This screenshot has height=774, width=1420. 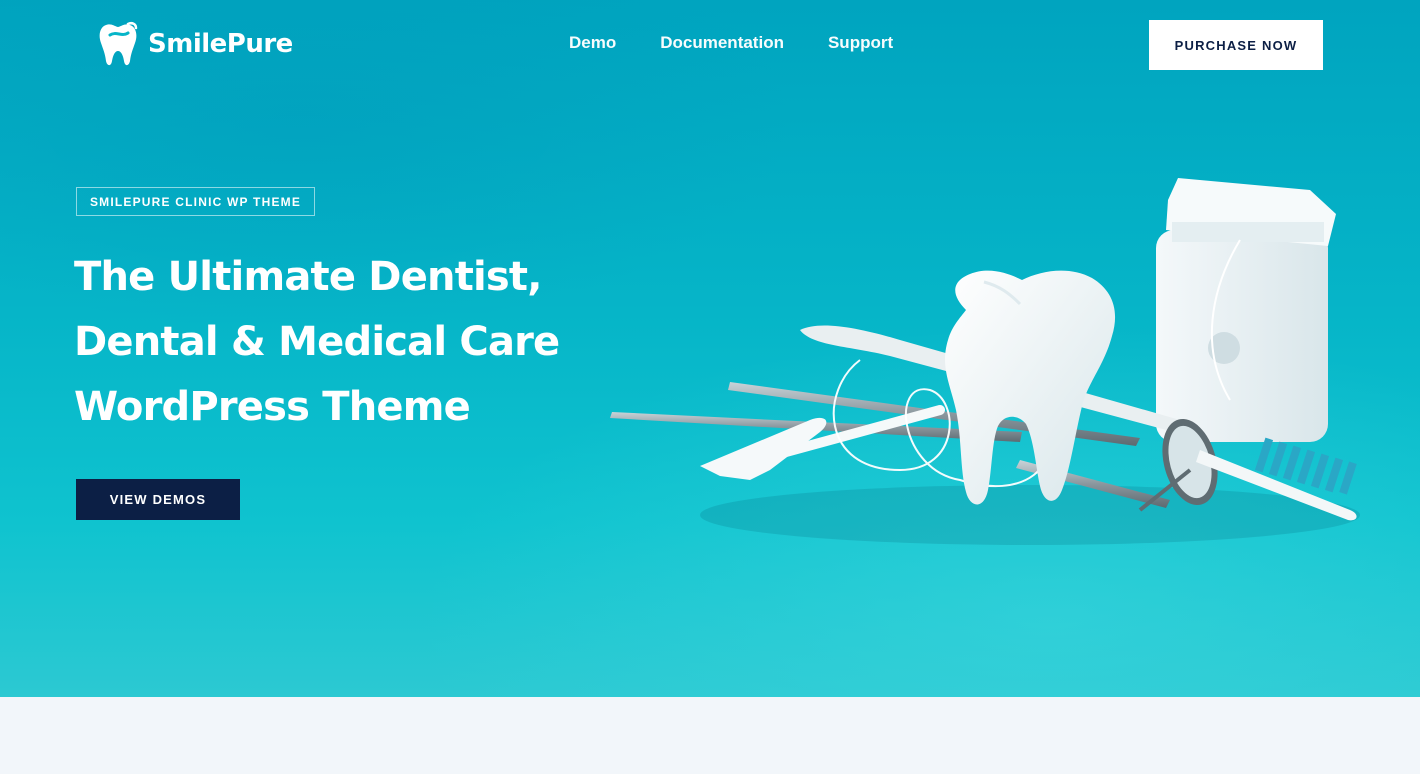 I want to click on headline-line-3: WordPress Theme, so click(x=272, y=407).